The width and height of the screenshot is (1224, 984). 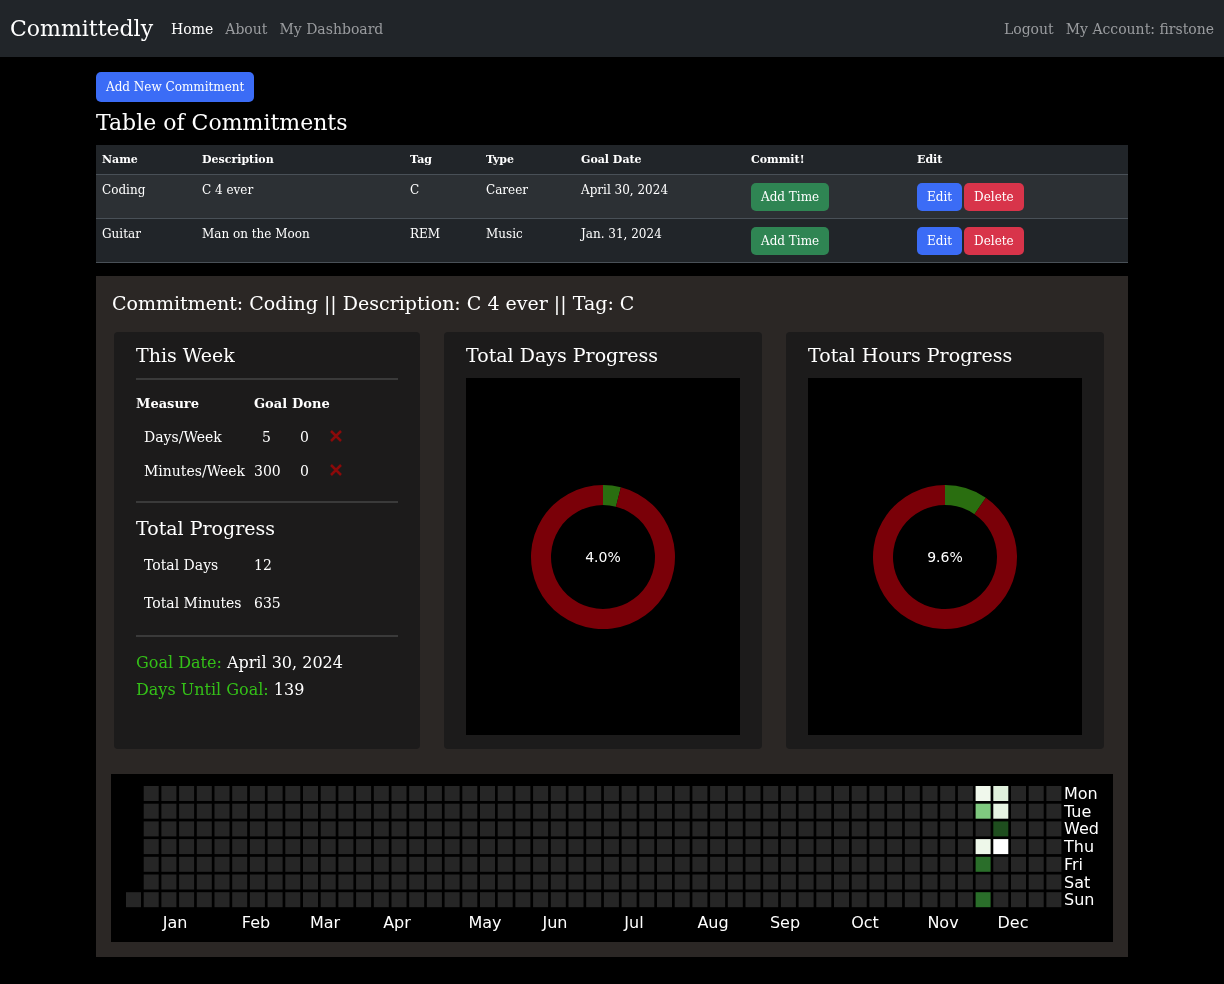 I want to click on nav-link: My Account: firstone, so click(x=1139, y=28).